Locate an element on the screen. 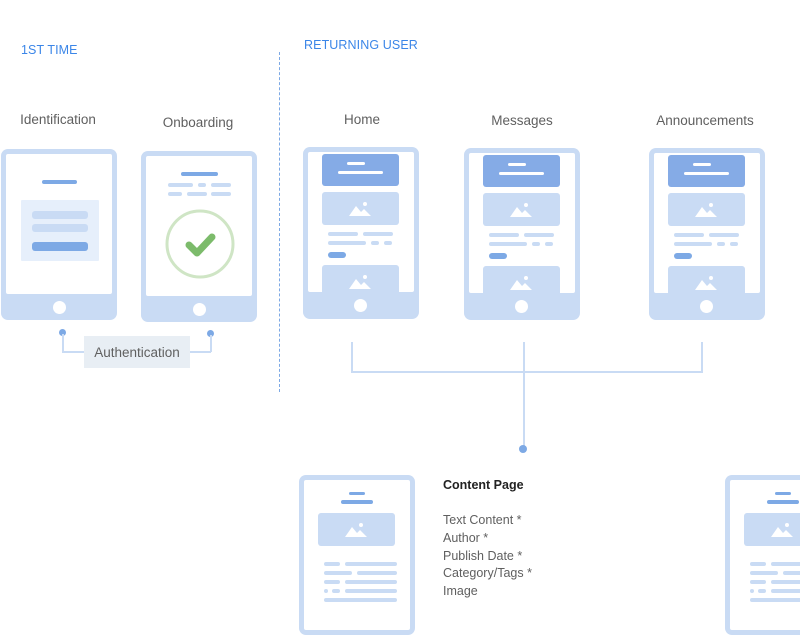 Image resolution: width=800 pixels, height=635 pixels. phone-content-page is located at coordinates (357, 555).